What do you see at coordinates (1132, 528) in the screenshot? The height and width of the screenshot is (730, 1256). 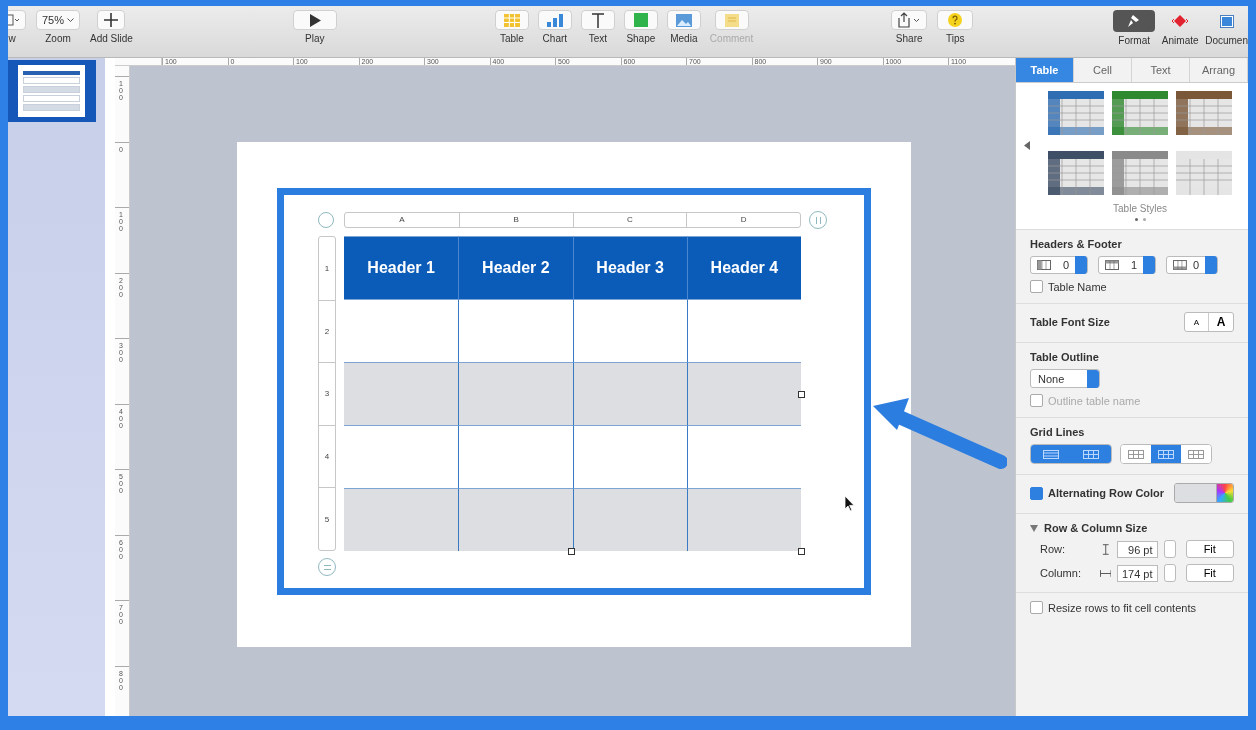 I see `size-disclosure: Row & Column Size` at bounding box center [1132, 528].